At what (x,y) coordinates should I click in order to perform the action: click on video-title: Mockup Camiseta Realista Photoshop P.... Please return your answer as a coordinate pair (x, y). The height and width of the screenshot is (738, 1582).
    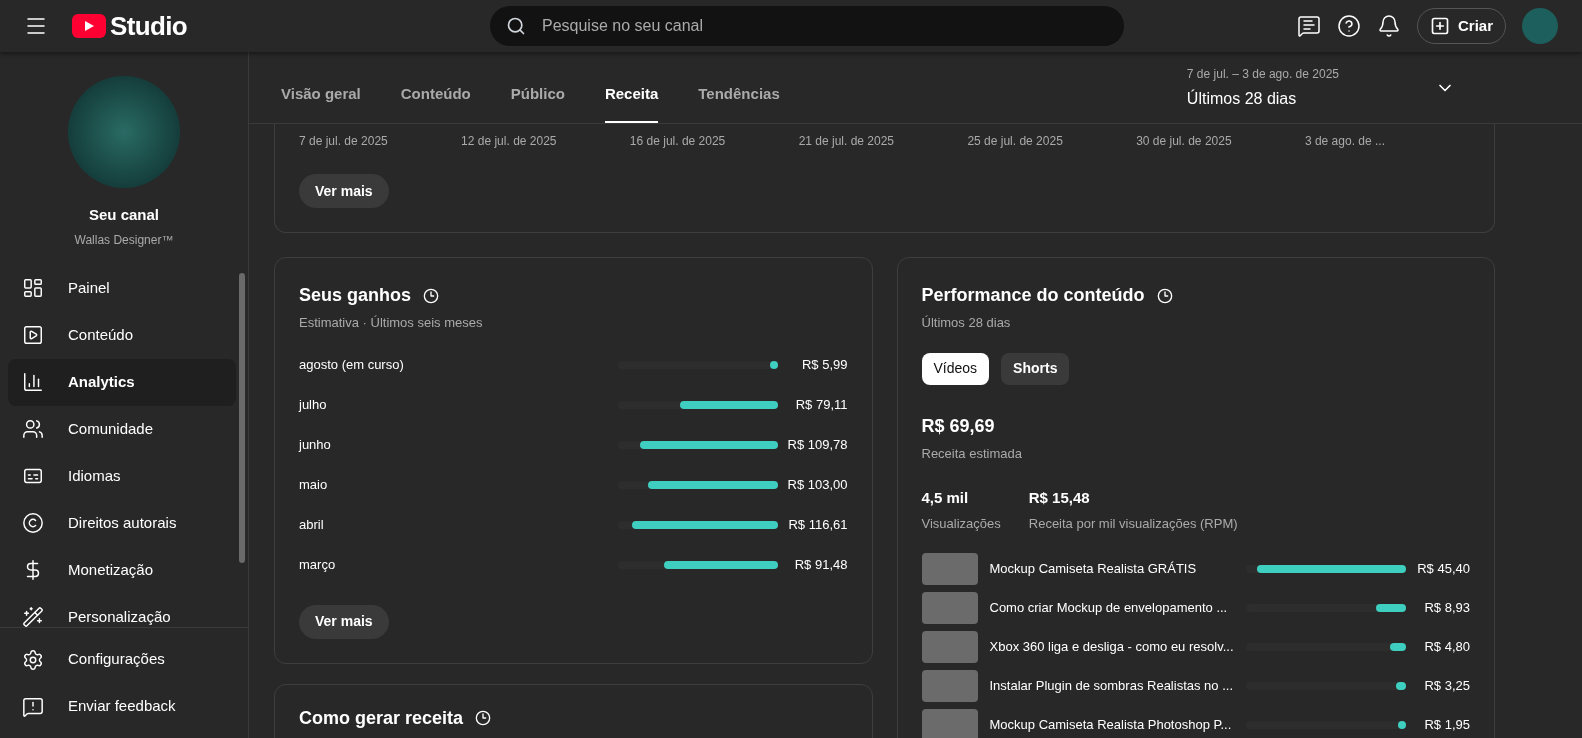
    Looking at the image, I should click on (1117, 725).